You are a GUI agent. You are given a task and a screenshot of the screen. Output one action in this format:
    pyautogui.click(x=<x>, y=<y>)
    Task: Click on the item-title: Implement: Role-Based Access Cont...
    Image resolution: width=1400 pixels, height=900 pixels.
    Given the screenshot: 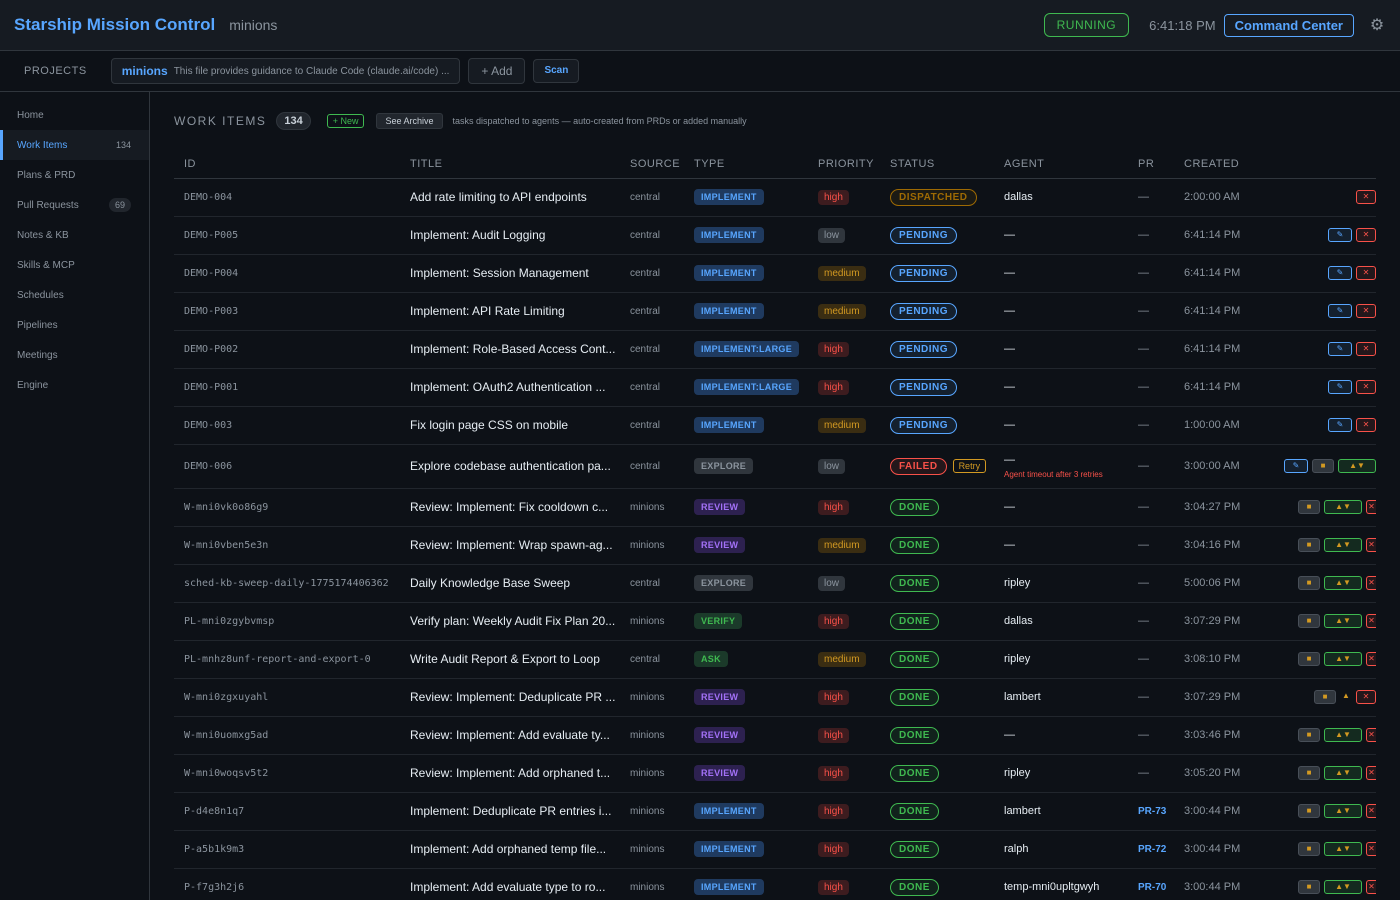 What is the action you would take?
    pyautogui.click(x=510, y=349)
    